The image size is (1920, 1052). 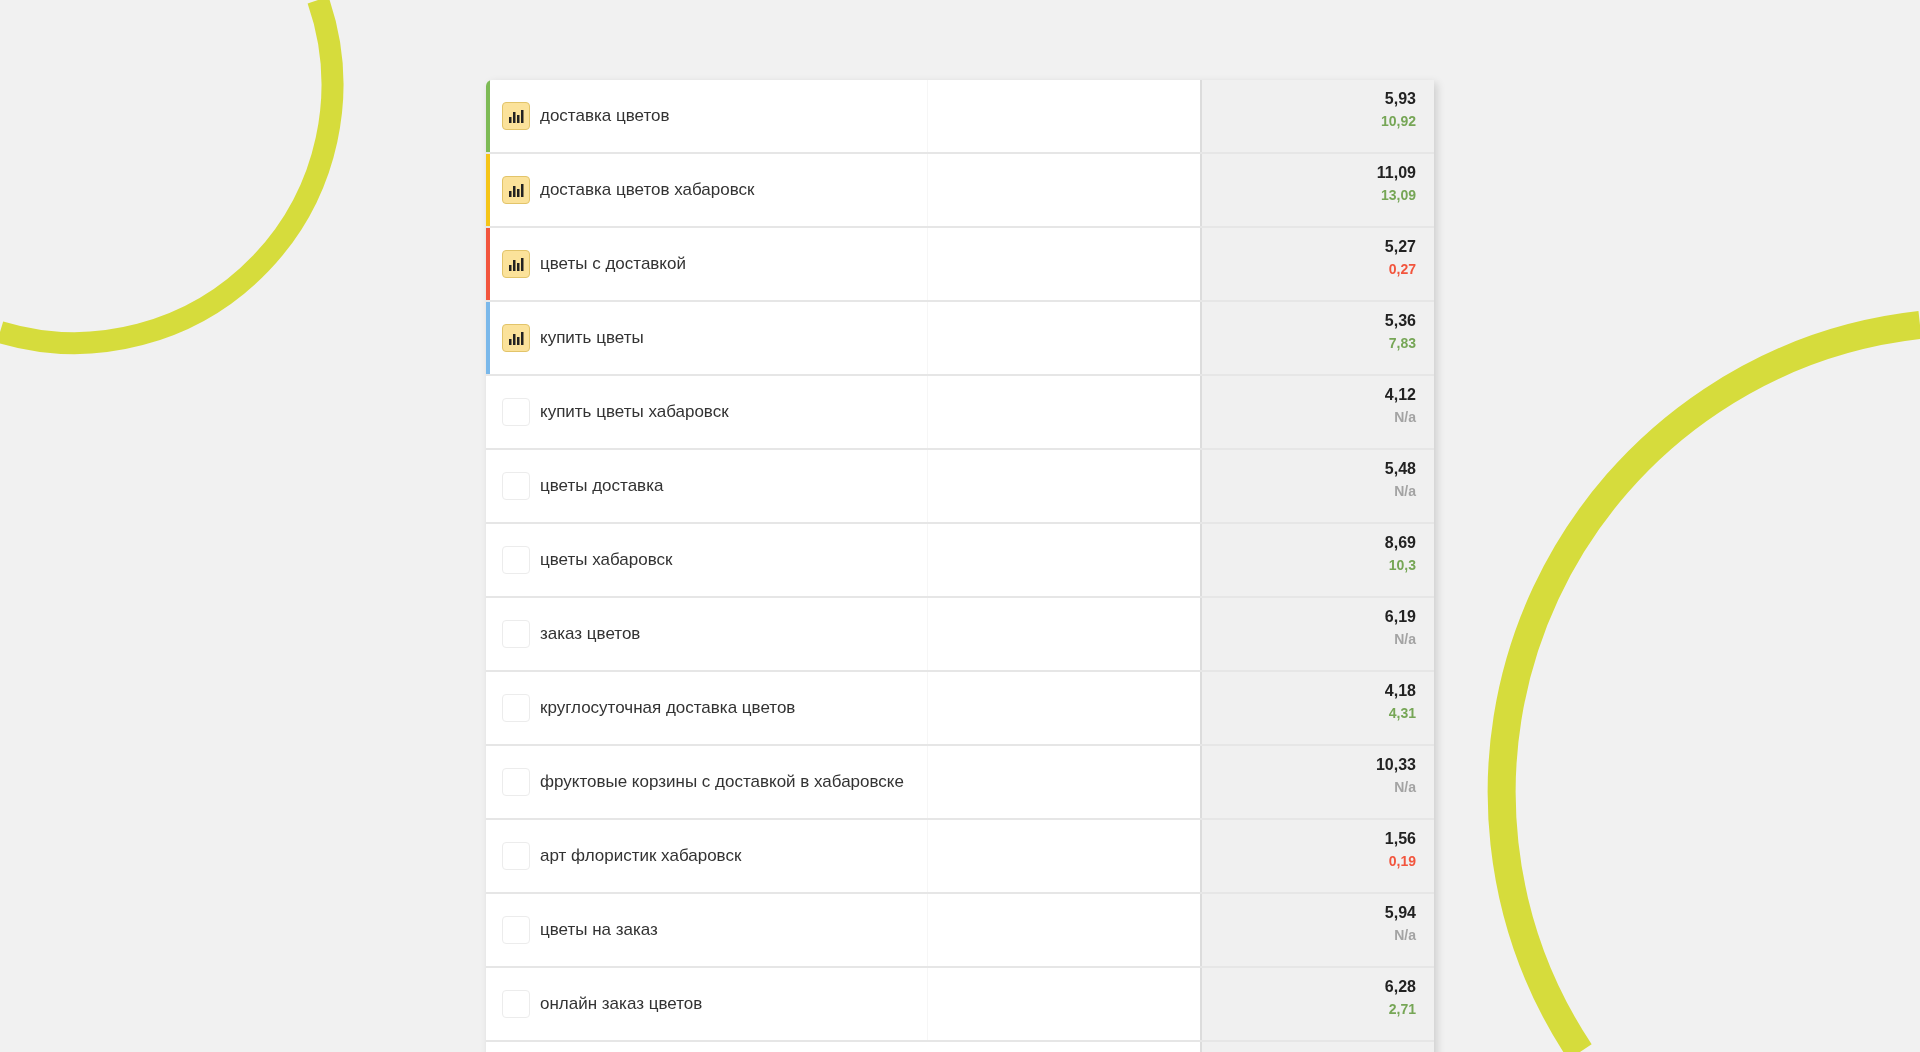 I want to click on keyword-text: заказ цветов, so click(x=590, y=634).